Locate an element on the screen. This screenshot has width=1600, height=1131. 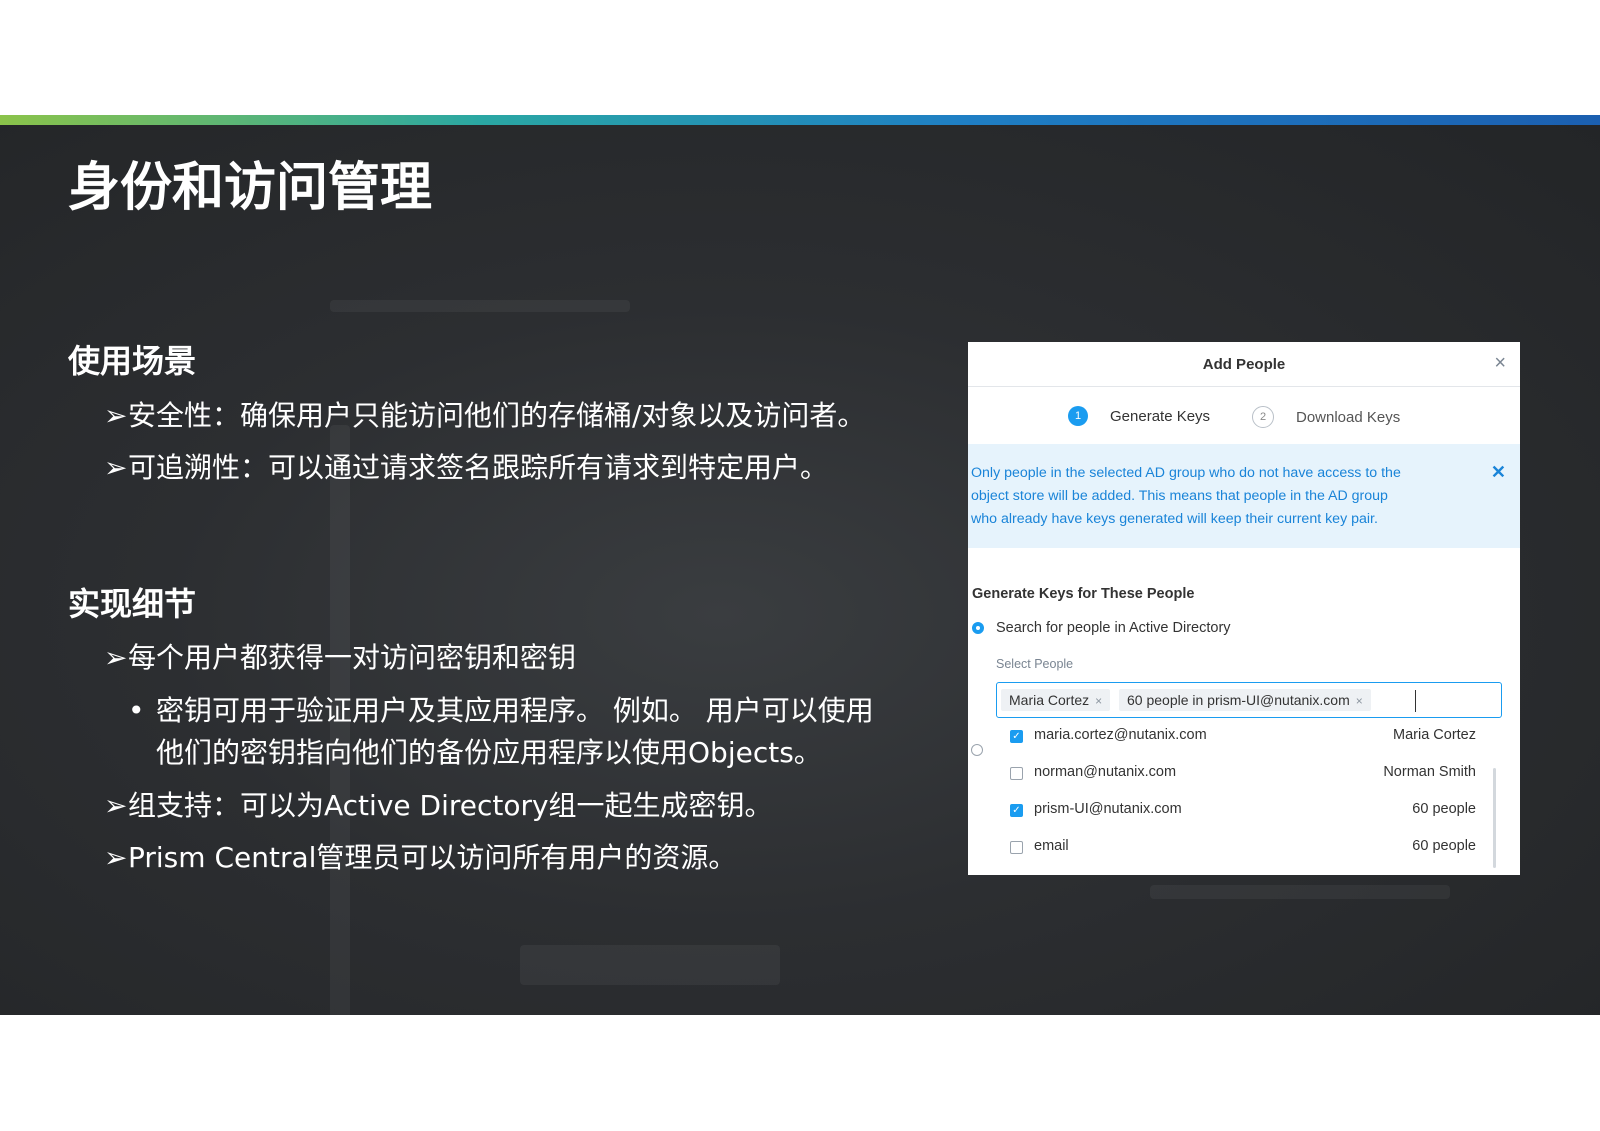
step-number-badge: 1 is located at coordinates (1078, 416).